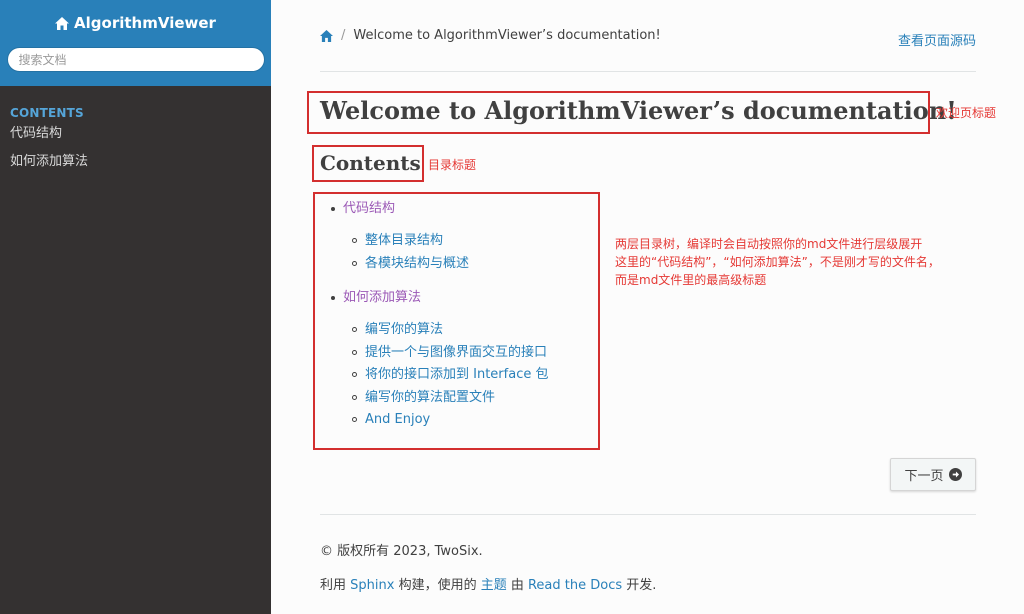 The width and height of the screenshot is (1024, 614). I want to click on brand-link: AlgorithmViewer, so click(135, 23).